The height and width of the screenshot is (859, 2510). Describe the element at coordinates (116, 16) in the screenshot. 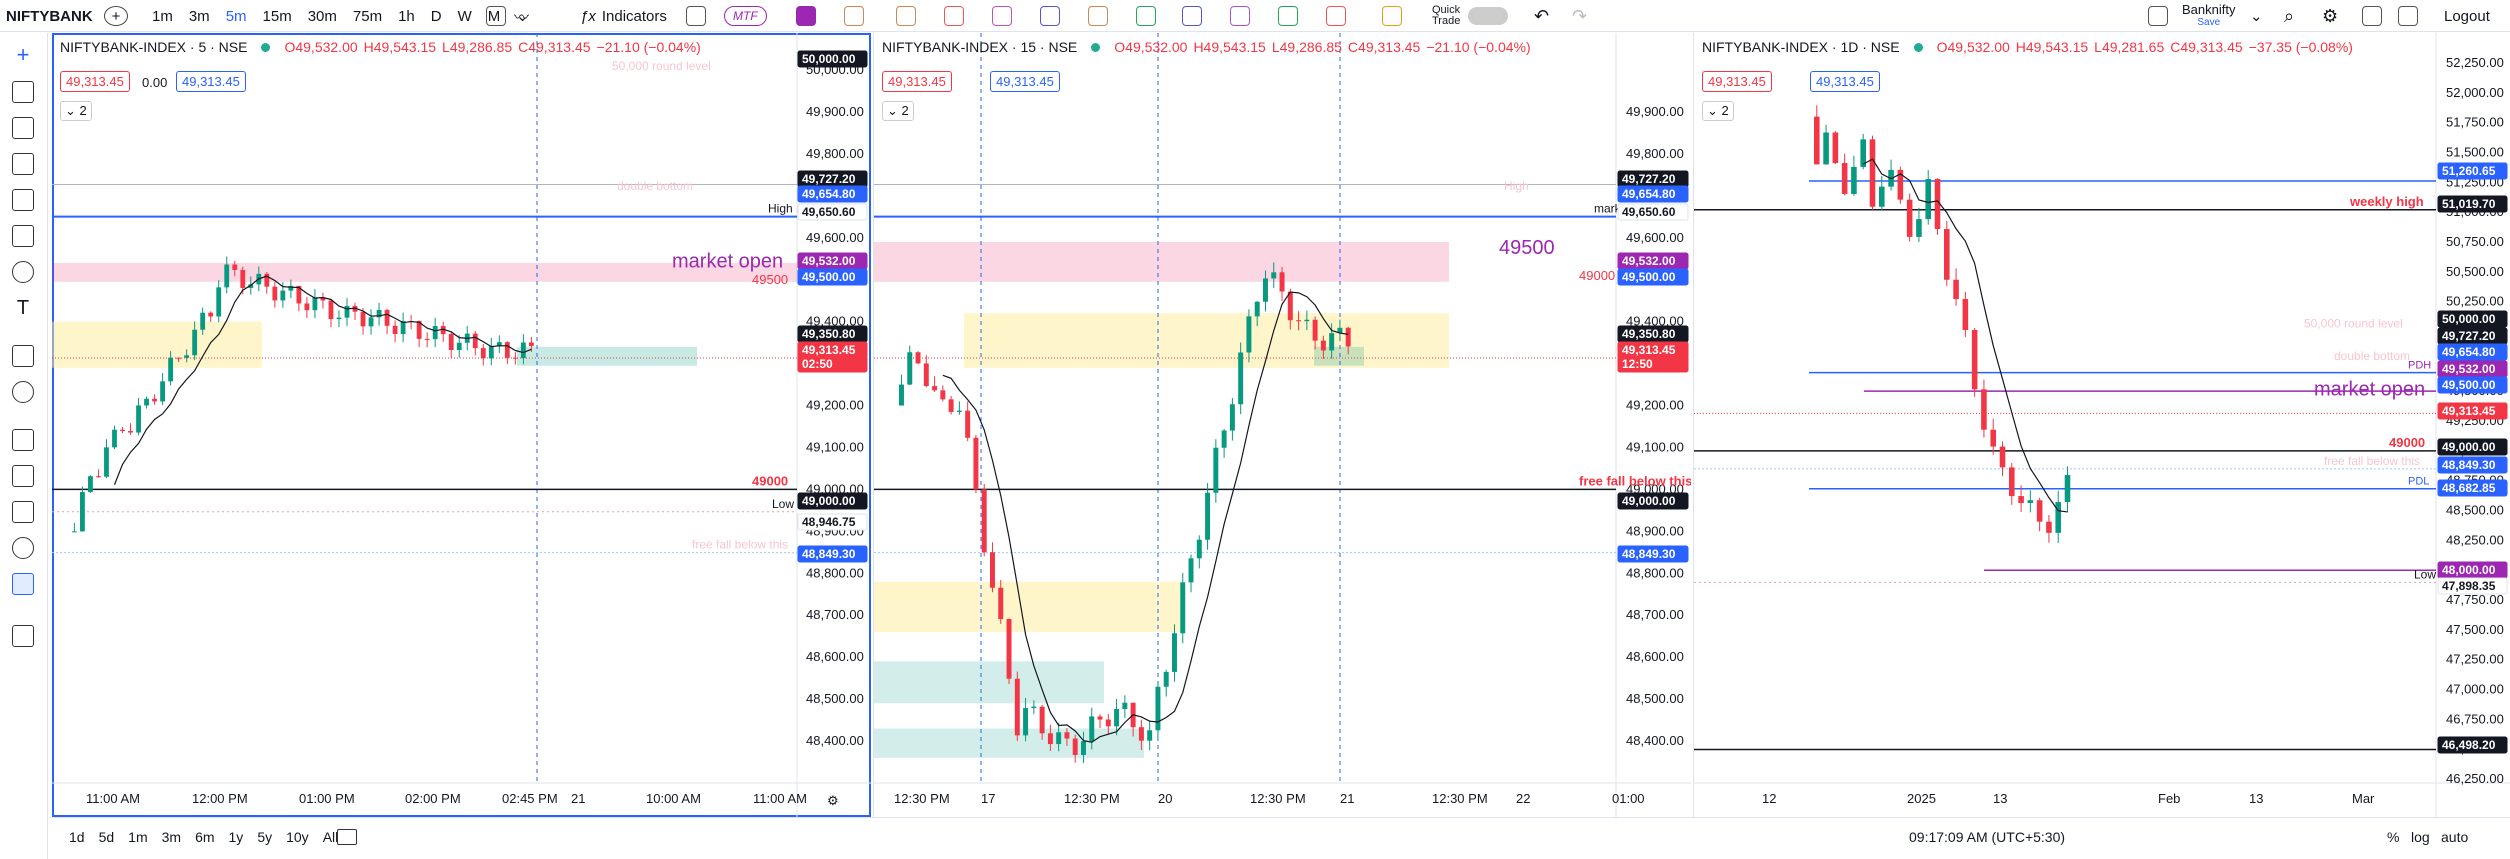

I see `plus-icon: +` at that location.